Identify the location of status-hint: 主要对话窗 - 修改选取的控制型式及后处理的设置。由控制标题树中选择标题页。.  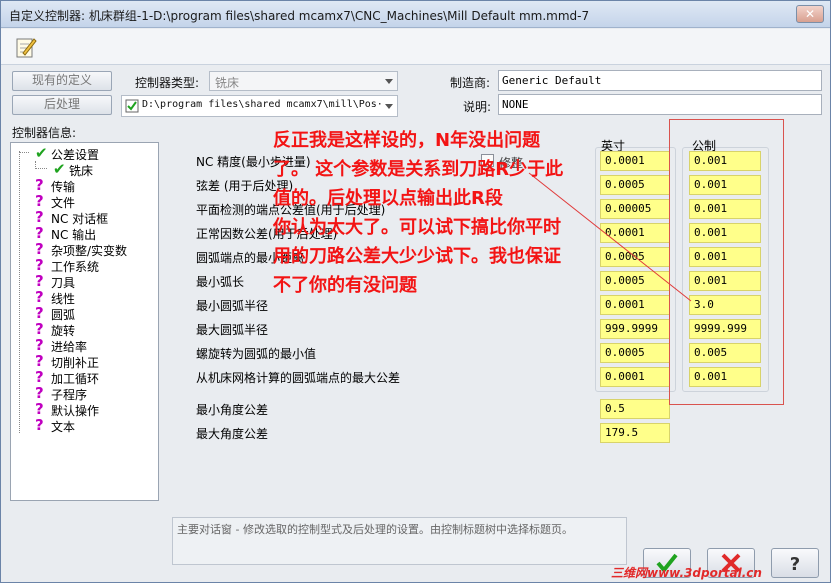
(399, 541).